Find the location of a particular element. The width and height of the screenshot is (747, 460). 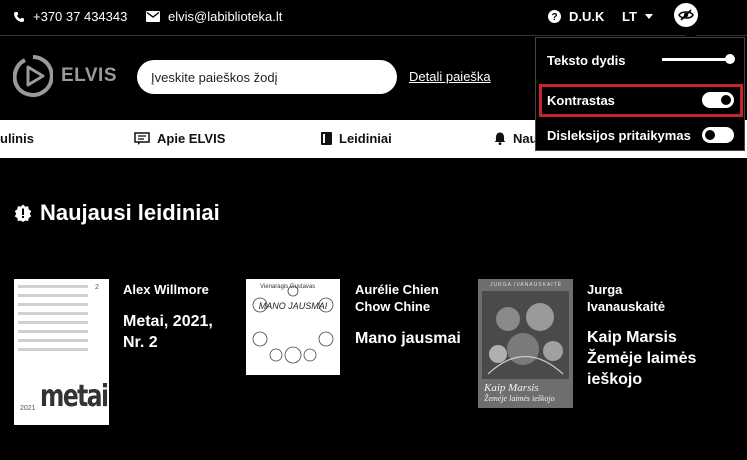

book-title-line: Nr. 2 is located at coordinates (140, 342).